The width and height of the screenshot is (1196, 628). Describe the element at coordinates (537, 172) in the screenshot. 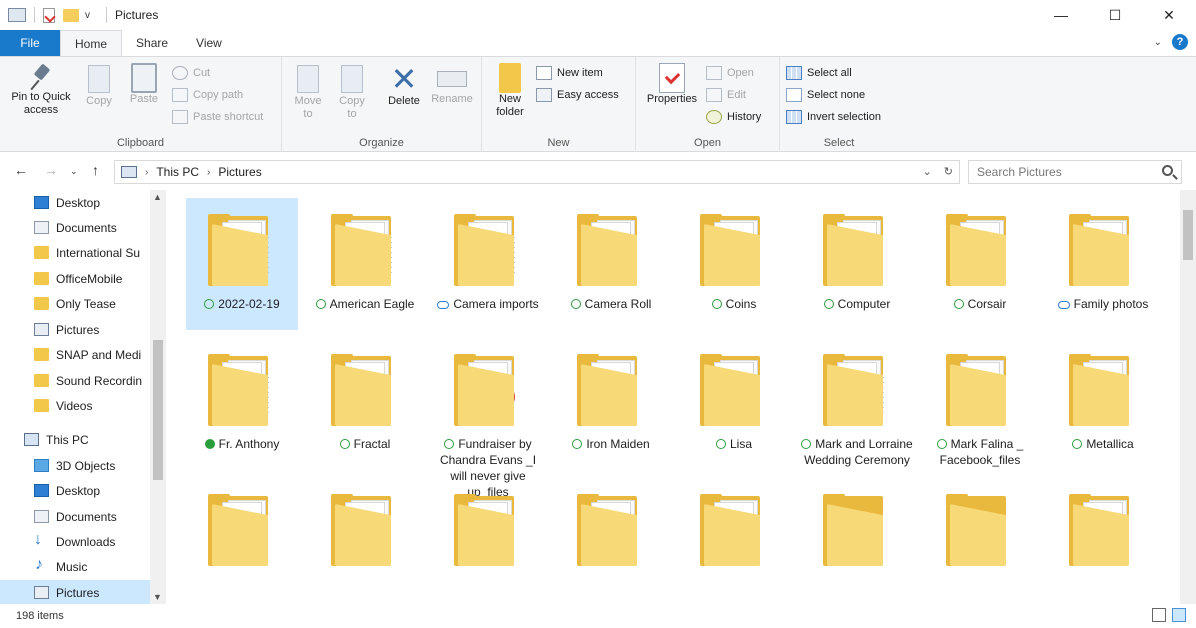

I see `address-bar: › This PC › Pictures ⌄ ↻` at that location.